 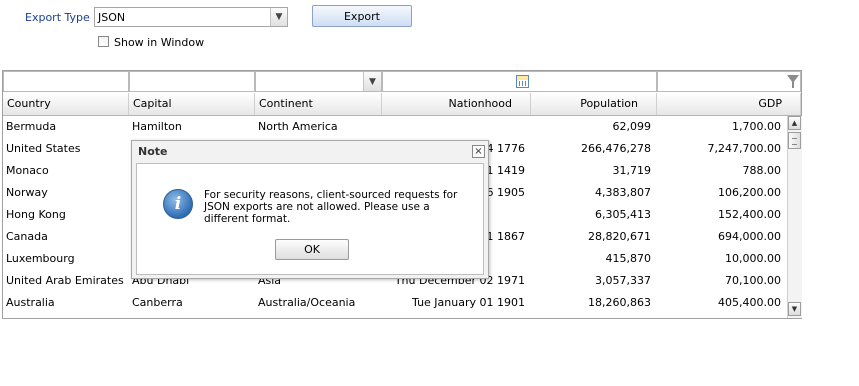 I want to click on nationhood-filter-input, so click(x=519, y=81).